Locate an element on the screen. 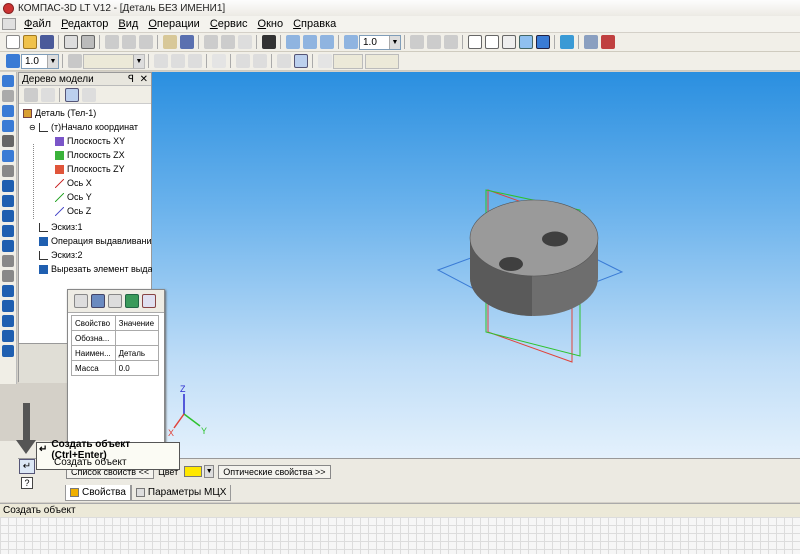  color-swatch is located at coordinates (193, 471).